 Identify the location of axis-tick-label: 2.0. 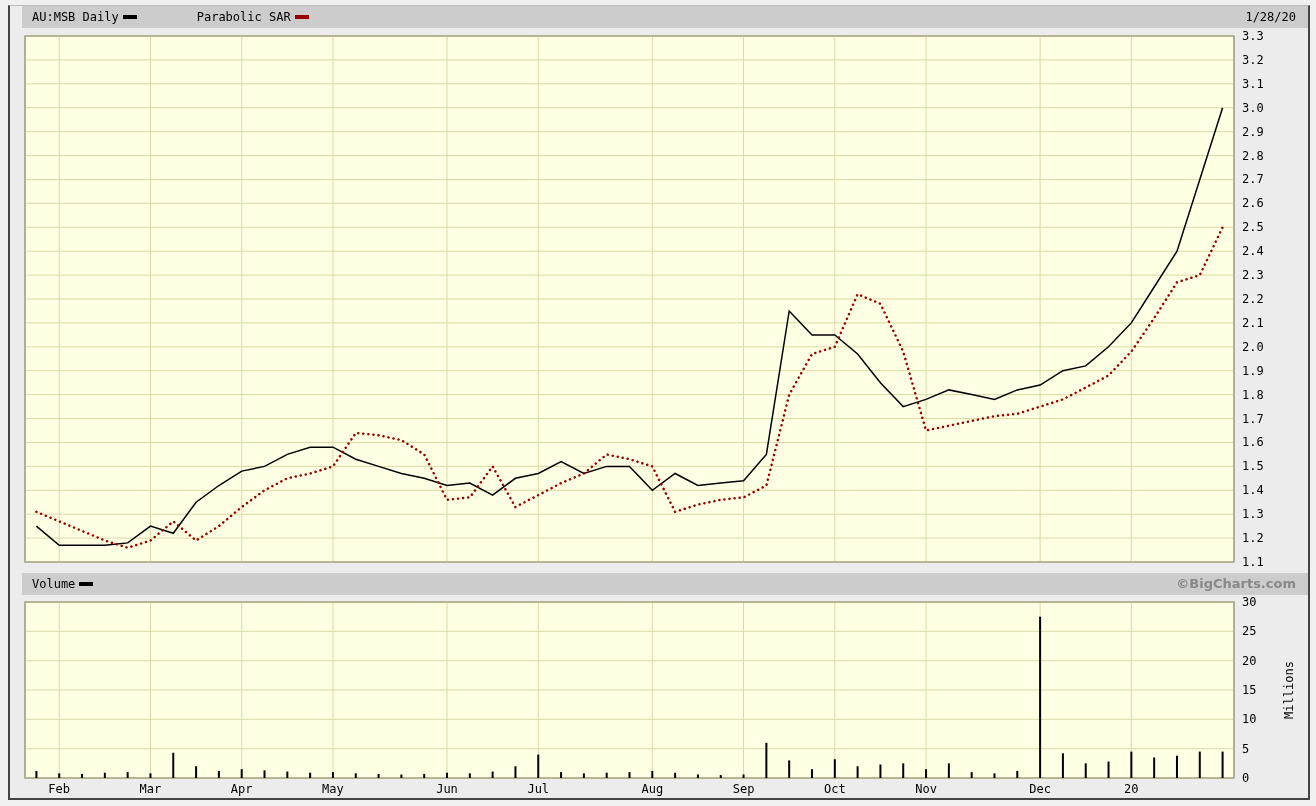
(1253, 346).